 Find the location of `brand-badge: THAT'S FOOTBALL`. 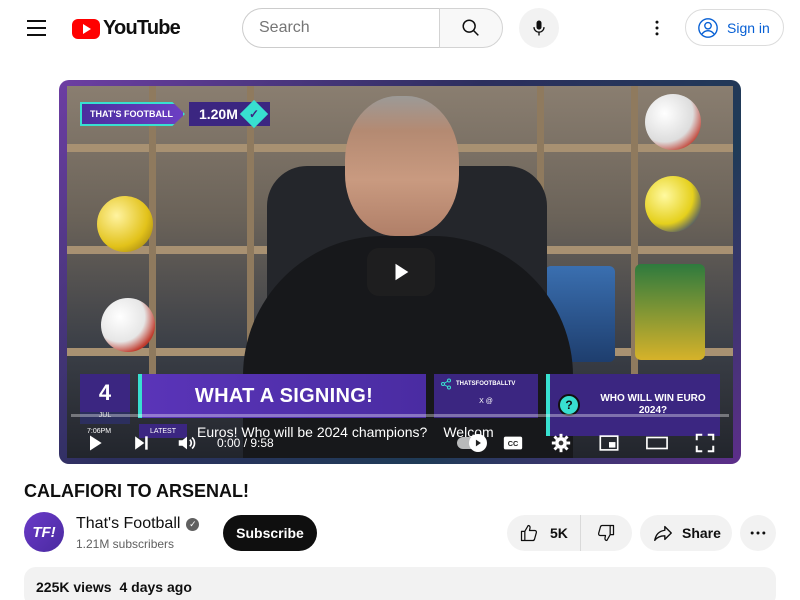

brand-badge: THAT'S FOOTBALL is located at coordinates (132, 114).